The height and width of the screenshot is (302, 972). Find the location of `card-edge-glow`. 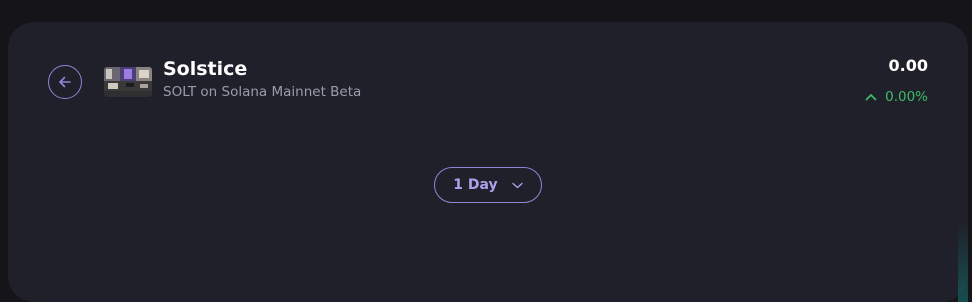

card-edge-glow is located at coordinates (963, 262).